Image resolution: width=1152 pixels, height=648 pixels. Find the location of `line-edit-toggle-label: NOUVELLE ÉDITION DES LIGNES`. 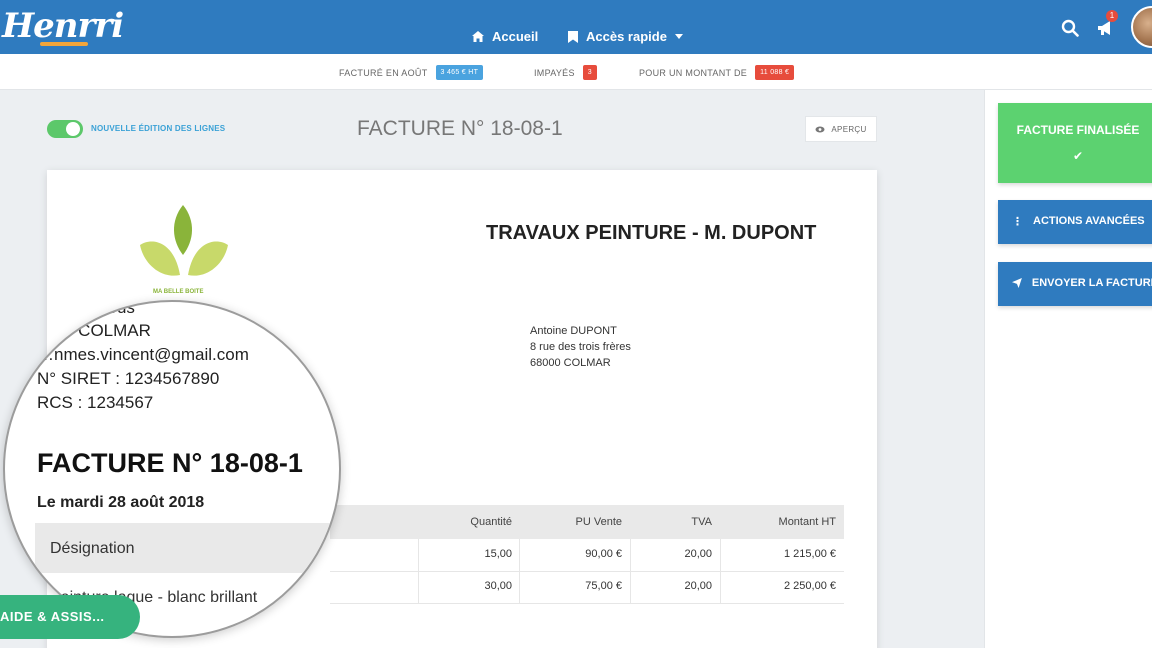

line-edit-toggle-label: NOUVELLE ÉDITION DES LIGNES is located at coordinates (158, 128).